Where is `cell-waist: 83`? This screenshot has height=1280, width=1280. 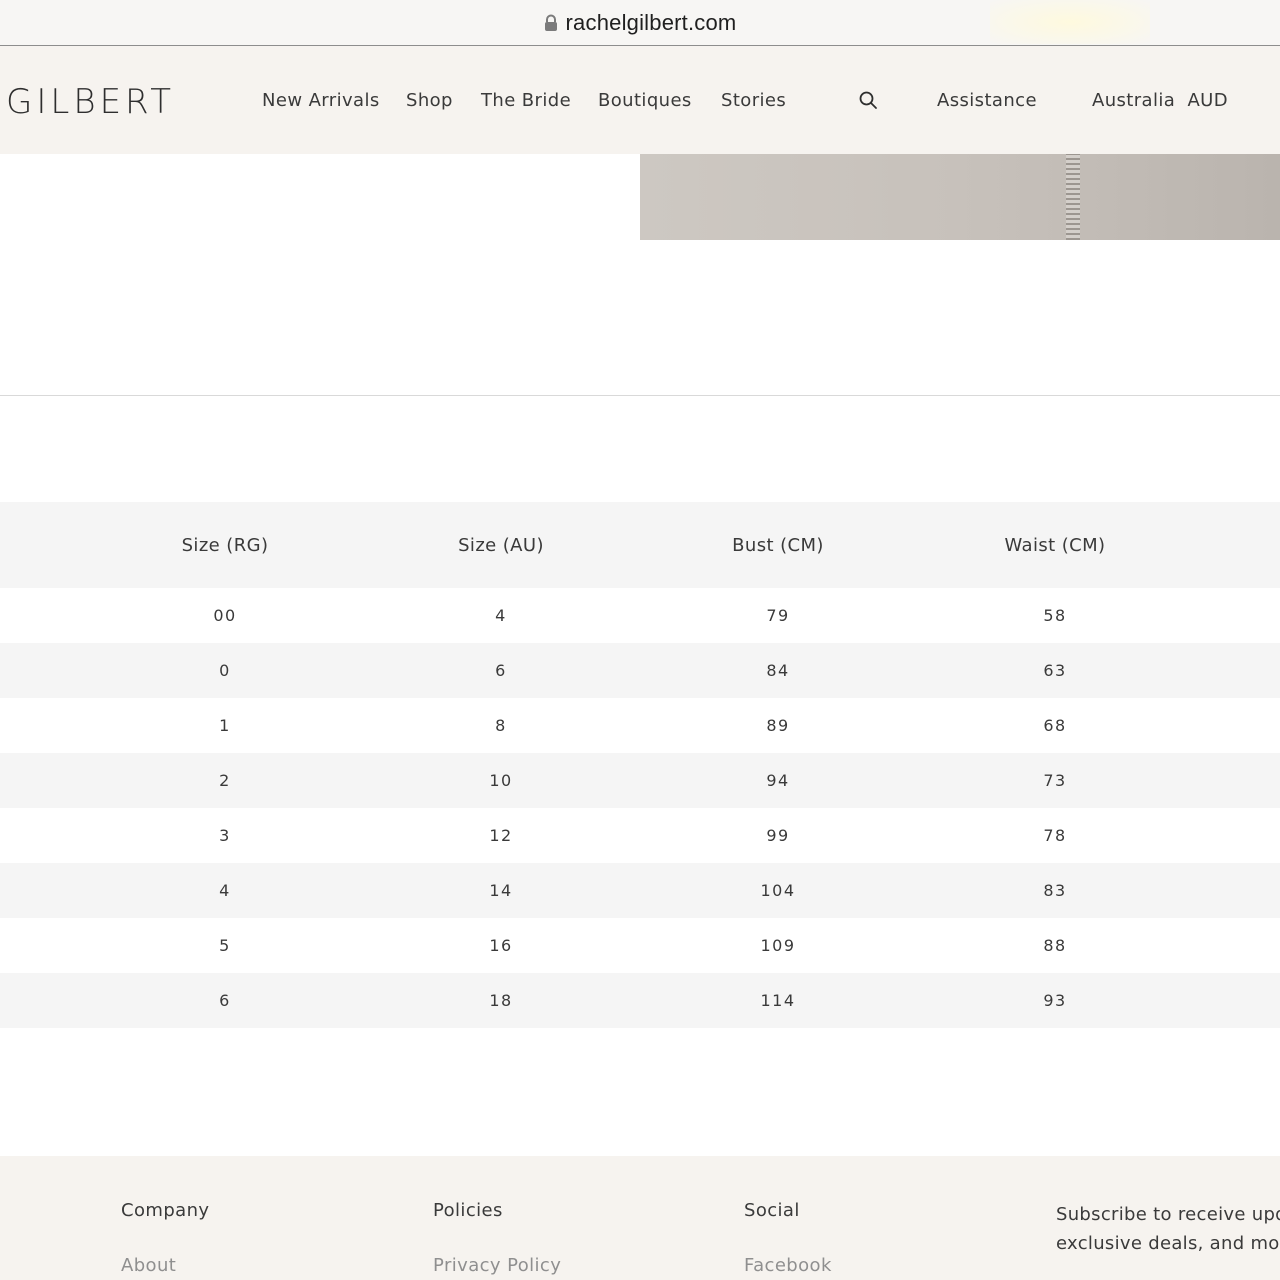
cell-waist: 83 is located at coordinates (1055, 890).